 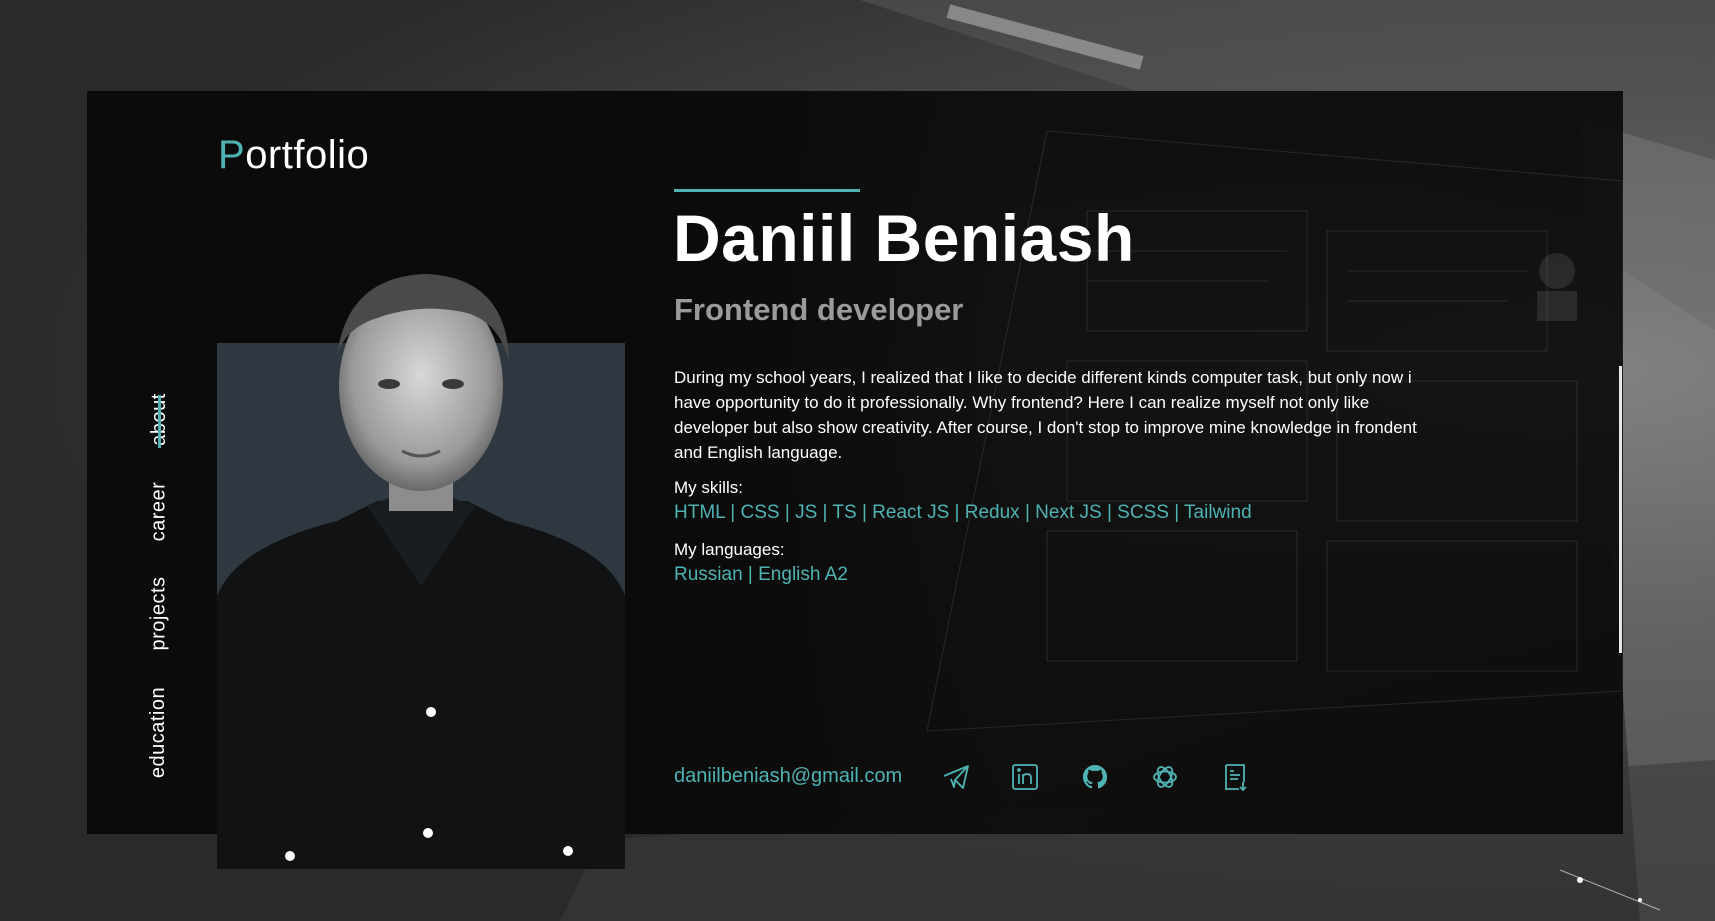 I want to click on nav-item-label: education, so click(x=158, y=732).